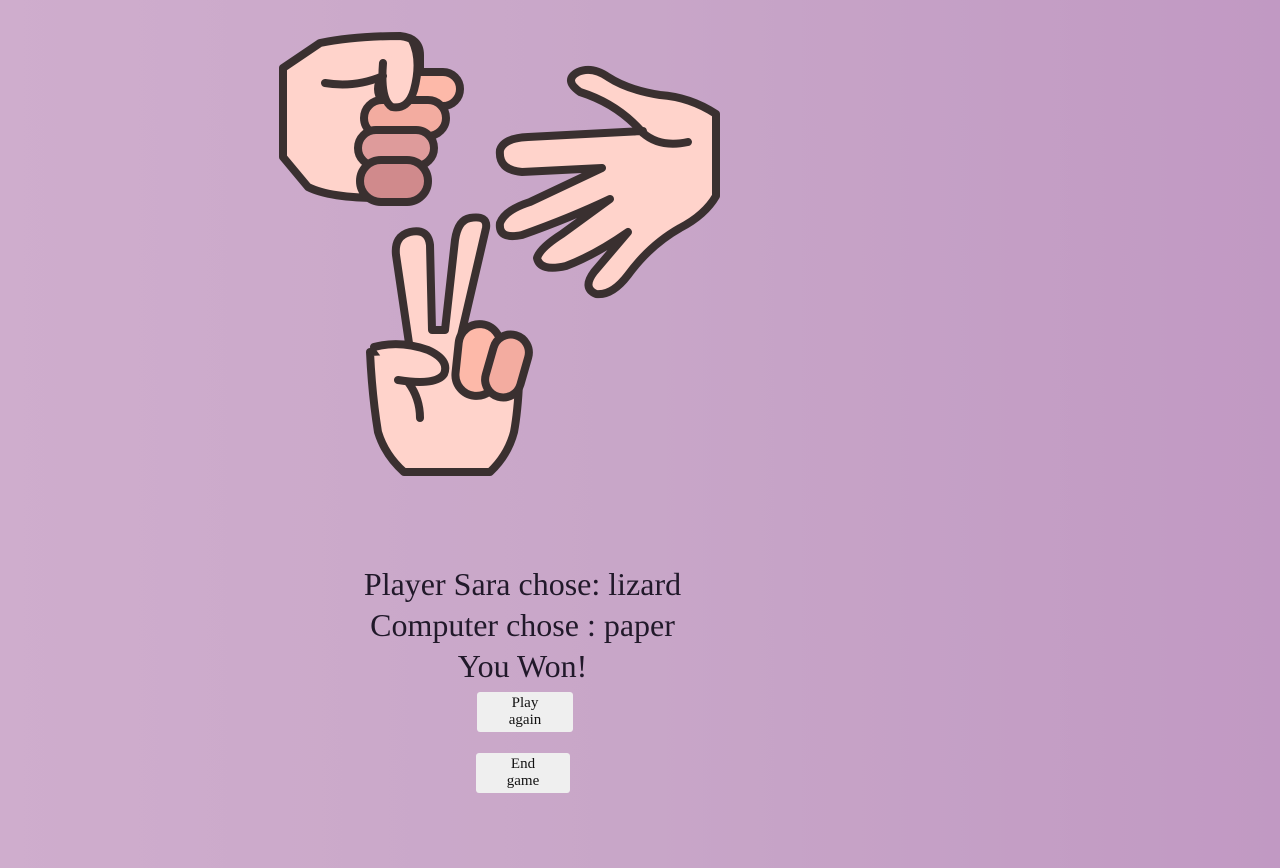 The height and width of the screenshot is (868, 1280). I want to click on open-hand-paper-icon, so click(607, 182).